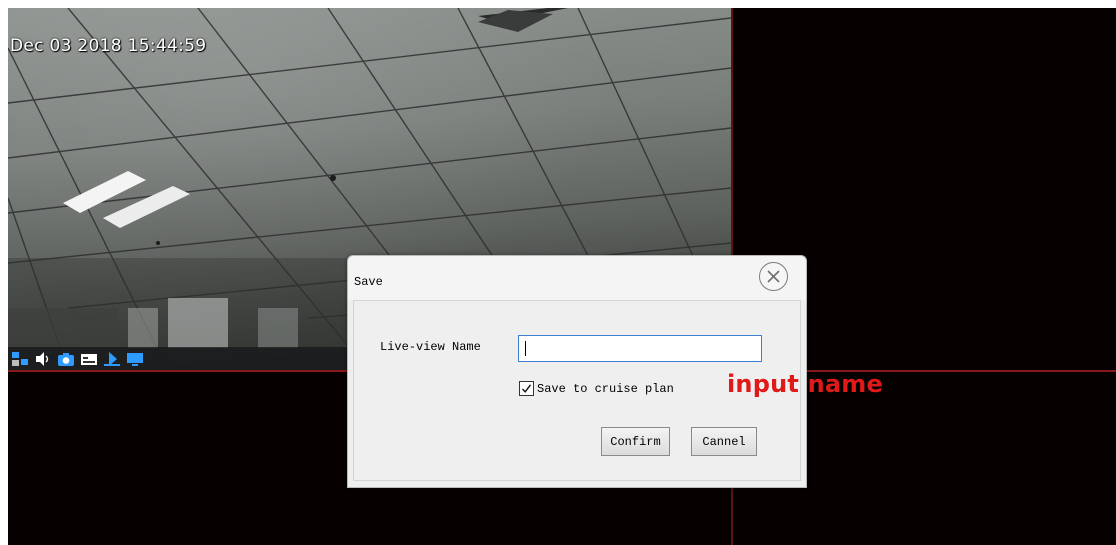  What do you see at coordinates (430, 347) in the screenshot?
I see `live-view-name-label: Live-view Name` at bounding box center [430, 347].